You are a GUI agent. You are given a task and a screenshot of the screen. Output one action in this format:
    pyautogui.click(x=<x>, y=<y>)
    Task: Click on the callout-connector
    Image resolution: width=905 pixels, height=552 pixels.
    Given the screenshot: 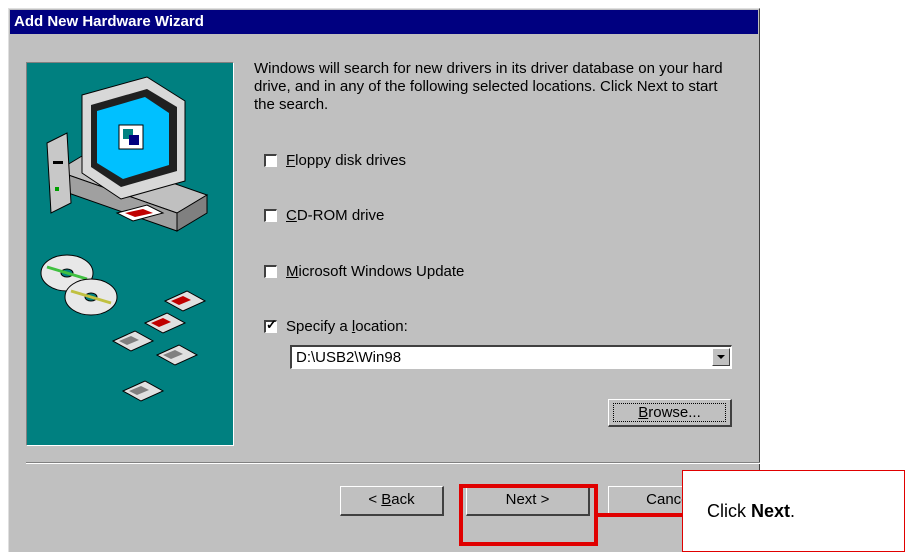 What is the action you would take?
    pyautogui.click(x=640, y=515)
    